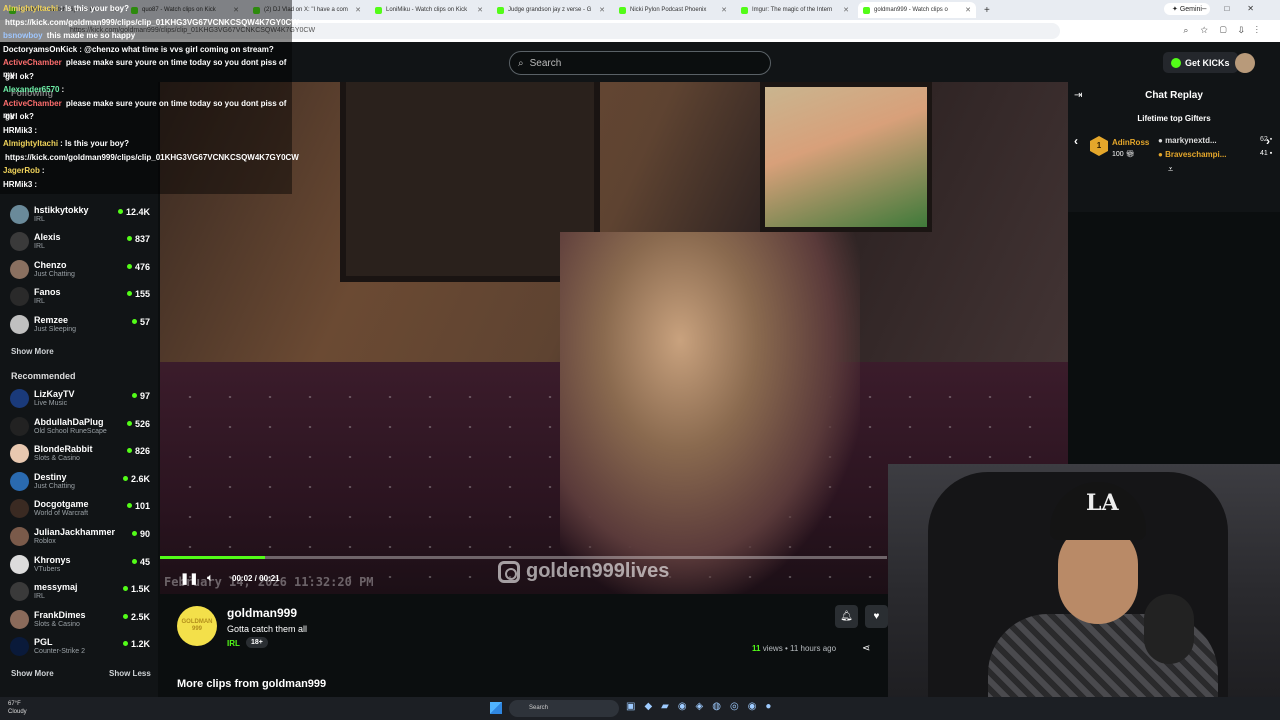 The height and width of the screenshot is (720, 1280). I want to click on share-icon: ⋖, so click(866, 648).